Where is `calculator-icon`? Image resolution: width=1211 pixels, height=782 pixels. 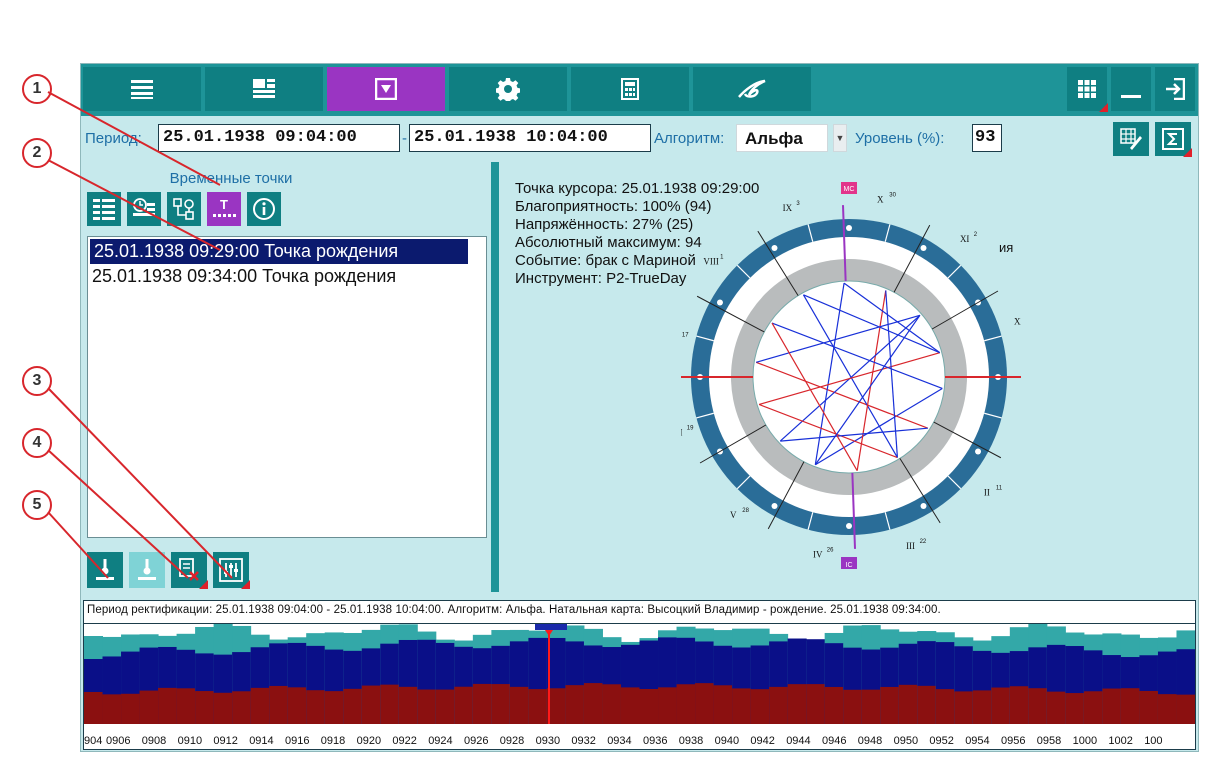 calculator-icon is located at coordinates (630, 89).